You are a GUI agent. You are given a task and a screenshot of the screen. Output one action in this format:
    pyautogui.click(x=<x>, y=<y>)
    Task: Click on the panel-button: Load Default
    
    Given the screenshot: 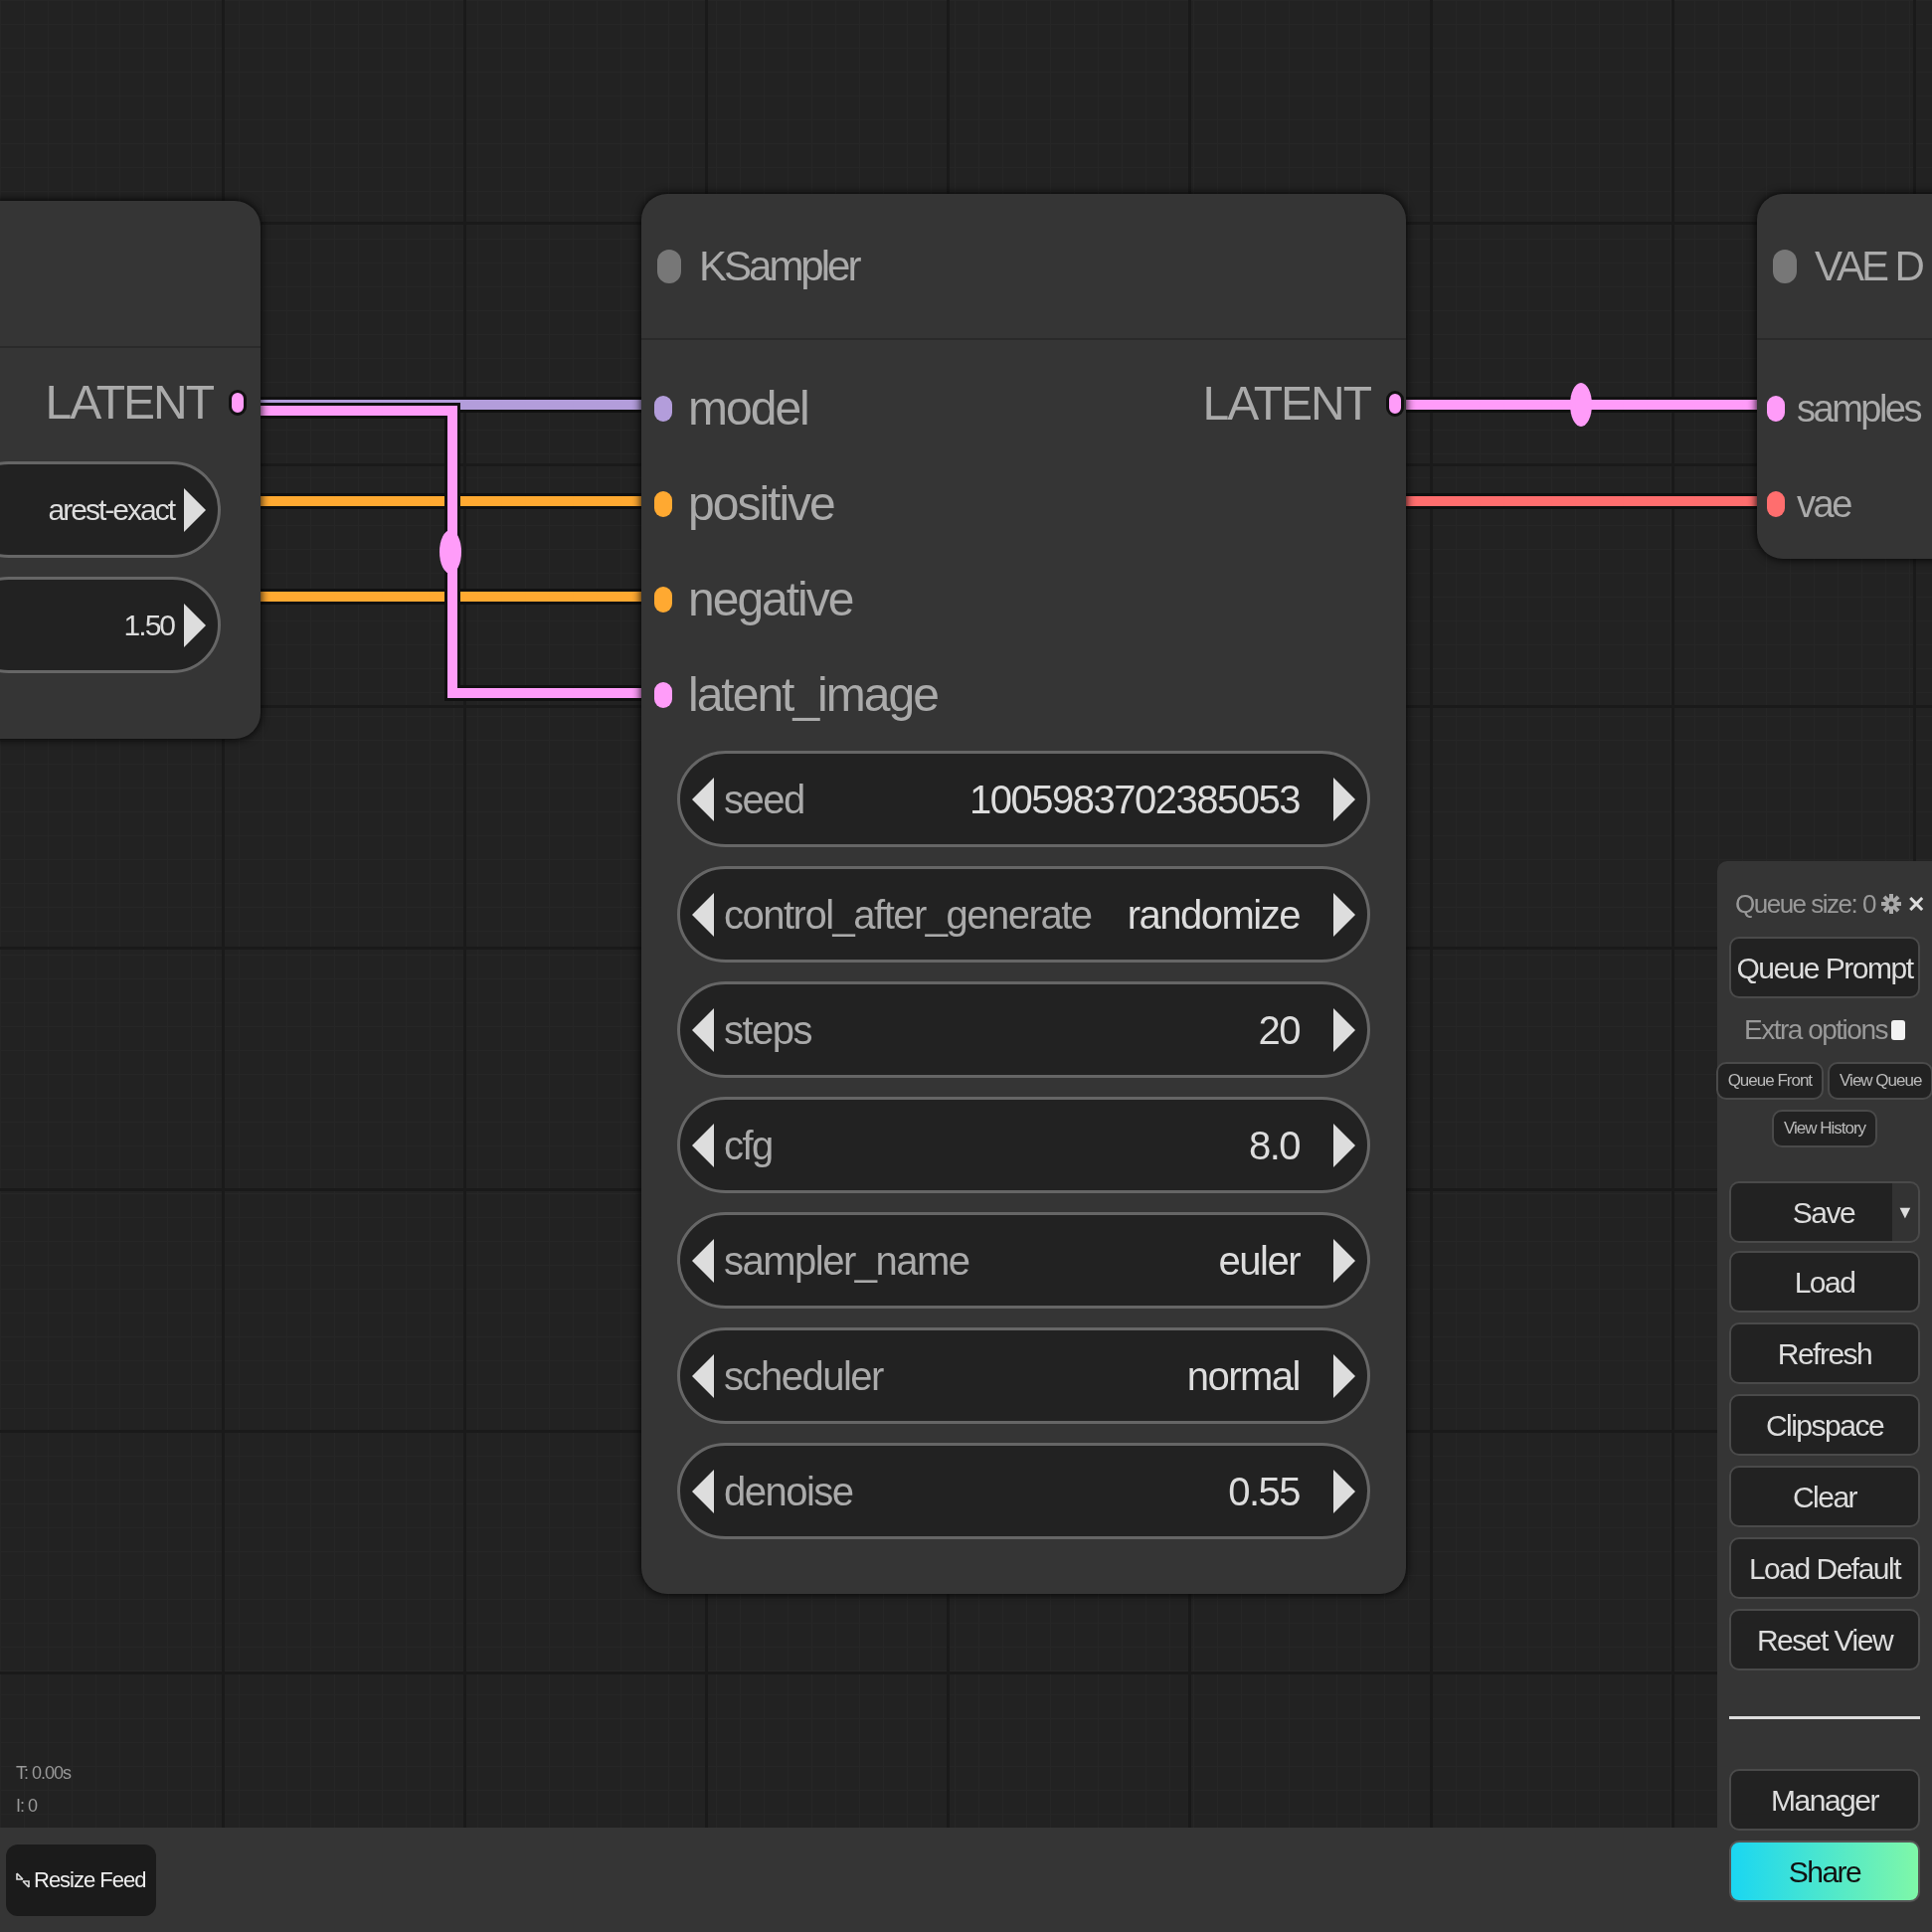 What is the action you would take?
    pyautogui.click(x=1824, y=1568)
    